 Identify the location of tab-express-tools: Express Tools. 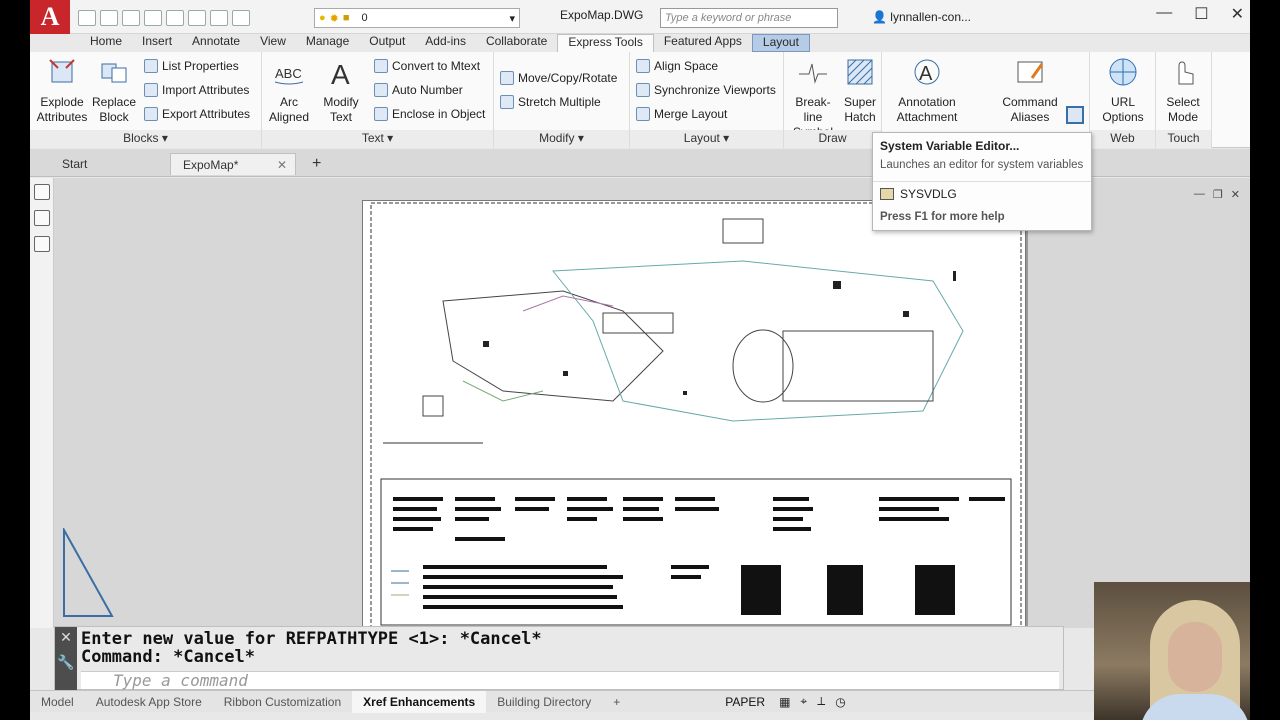
(605, 43).